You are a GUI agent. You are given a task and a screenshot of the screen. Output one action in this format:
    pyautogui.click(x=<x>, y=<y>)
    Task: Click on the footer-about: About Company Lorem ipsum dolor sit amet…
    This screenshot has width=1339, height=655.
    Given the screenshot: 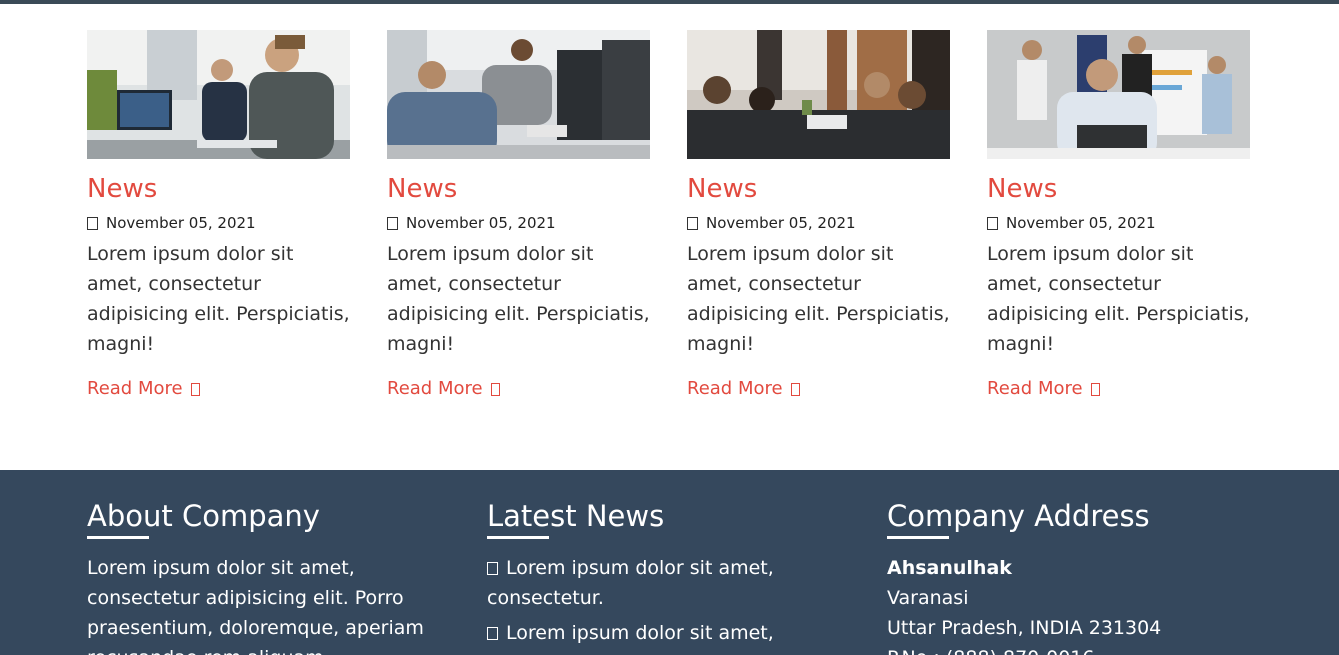 What is the action you would take?
    pyautogui.click(x=272, y=576)
    